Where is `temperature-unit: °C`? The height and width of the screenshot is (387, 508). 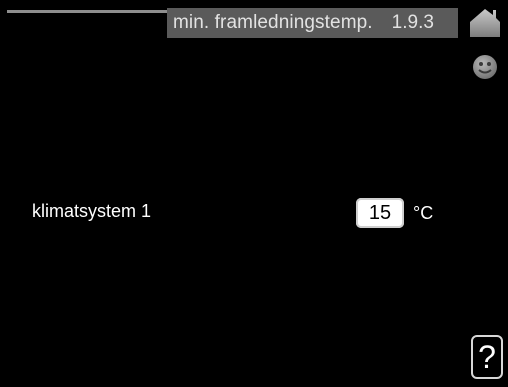 temperature-unit: °C is located at coordinates (423, 213).